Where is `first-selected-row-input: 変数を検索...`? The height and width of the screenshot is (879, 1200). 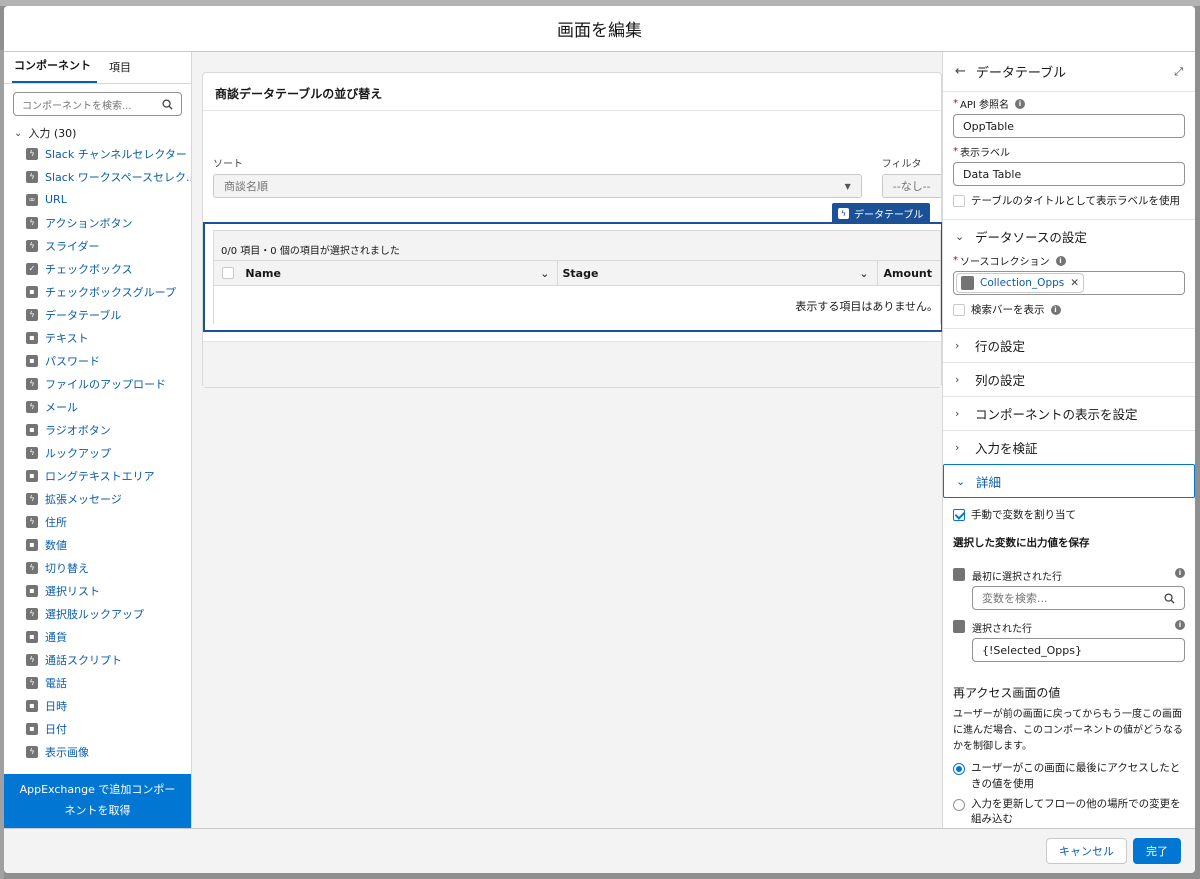
first-selected-row-input: 変数を検索... is located at coordinates (1078, 598).